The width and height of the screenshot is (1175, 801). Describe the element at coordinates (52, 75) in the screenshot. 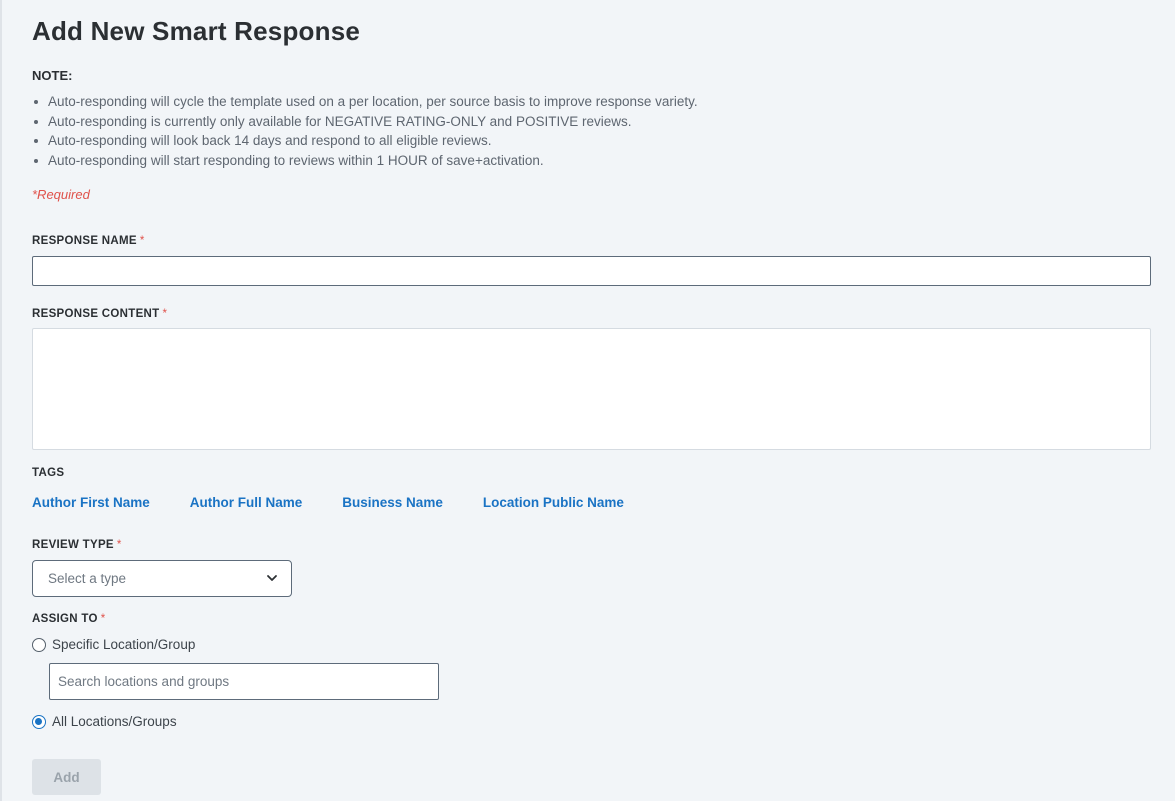

I see `note-label: NOTE:` at that location.